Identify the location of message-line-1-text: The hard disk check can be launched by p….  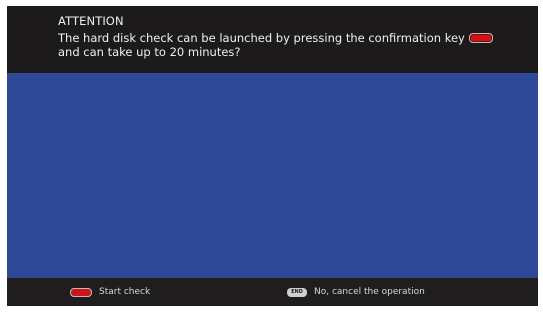
(261, 38).